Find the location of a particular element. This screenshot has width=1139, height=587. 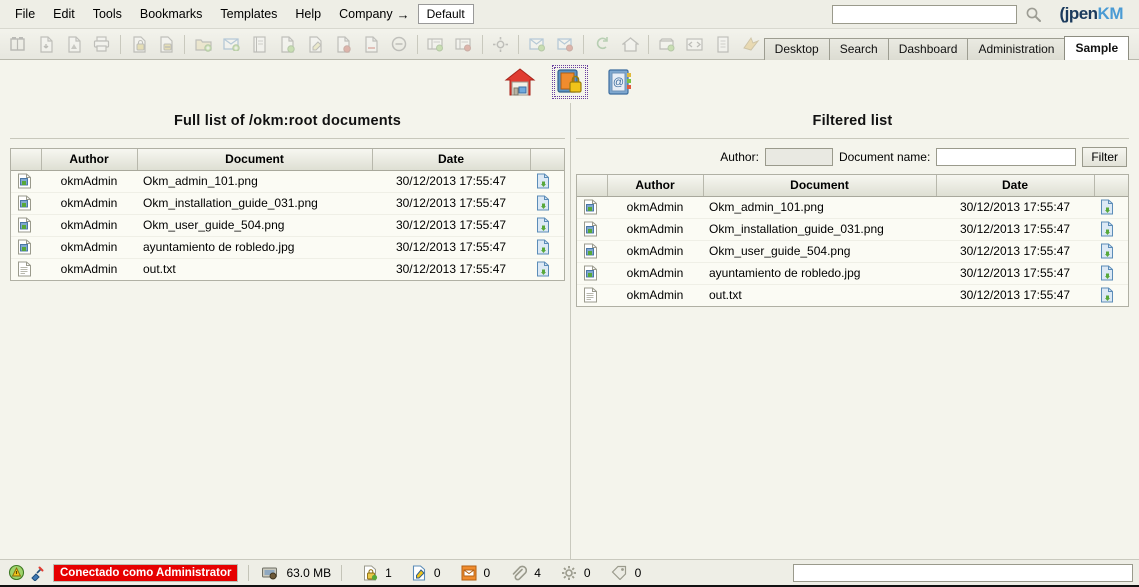

menu-bookmarks: Bookmarks is located at coordinates (171, 14).